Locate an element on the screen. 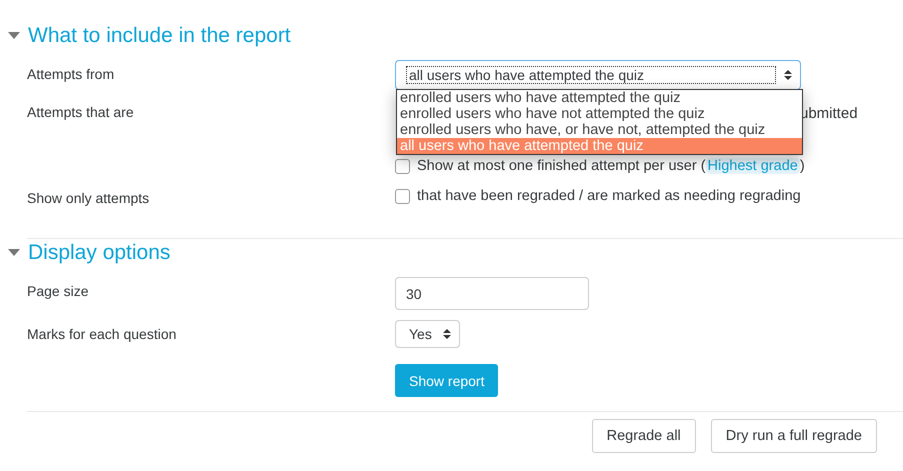 The height and width of the screenshot is (471, 903). dropdown-option: enrolled users who have attempted the quiz is located at coordinates (599, 98).